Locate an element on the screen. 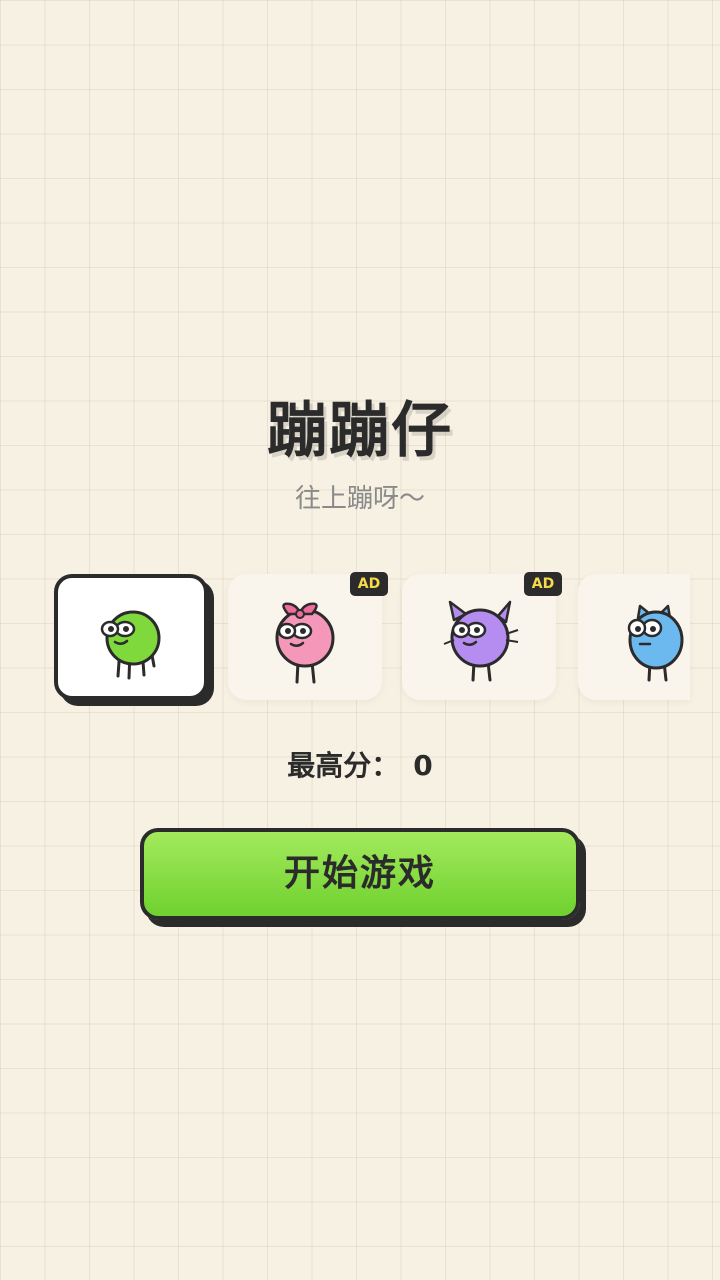 The width and height of the screenshot is (720, 1280). game-subtitle: 往上蹦呀～ is located at coordinates (359, 499).